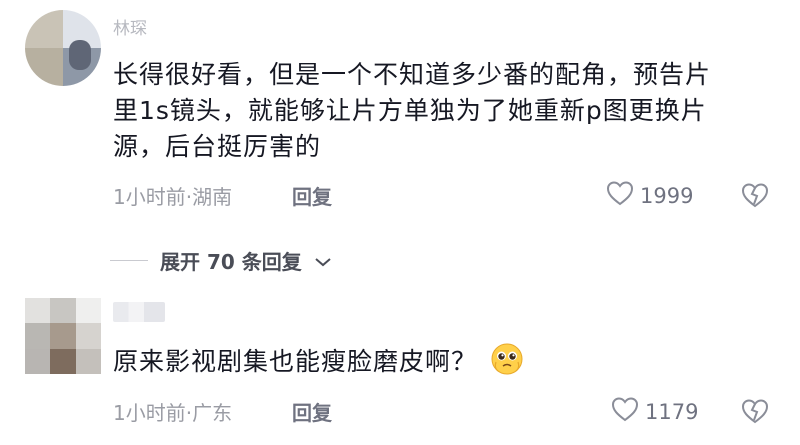 Image resolution: width=800 pixels, height=445 pixels. I want to click on expand-replies-button: 展开 70 条回复, so click(221, 260).